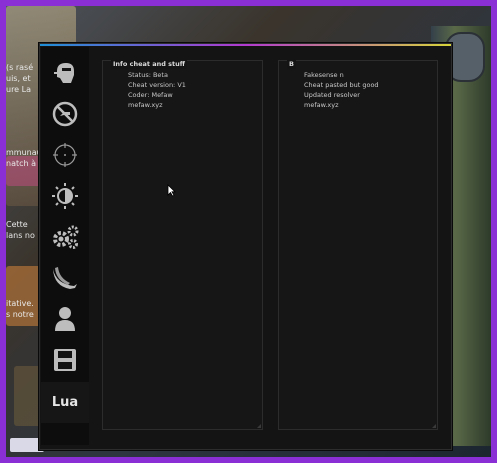 Image resolution: width=497 pixels, height=463 pixels. I want to click on feature-site: mefaw.xyz, so click(321, 105).